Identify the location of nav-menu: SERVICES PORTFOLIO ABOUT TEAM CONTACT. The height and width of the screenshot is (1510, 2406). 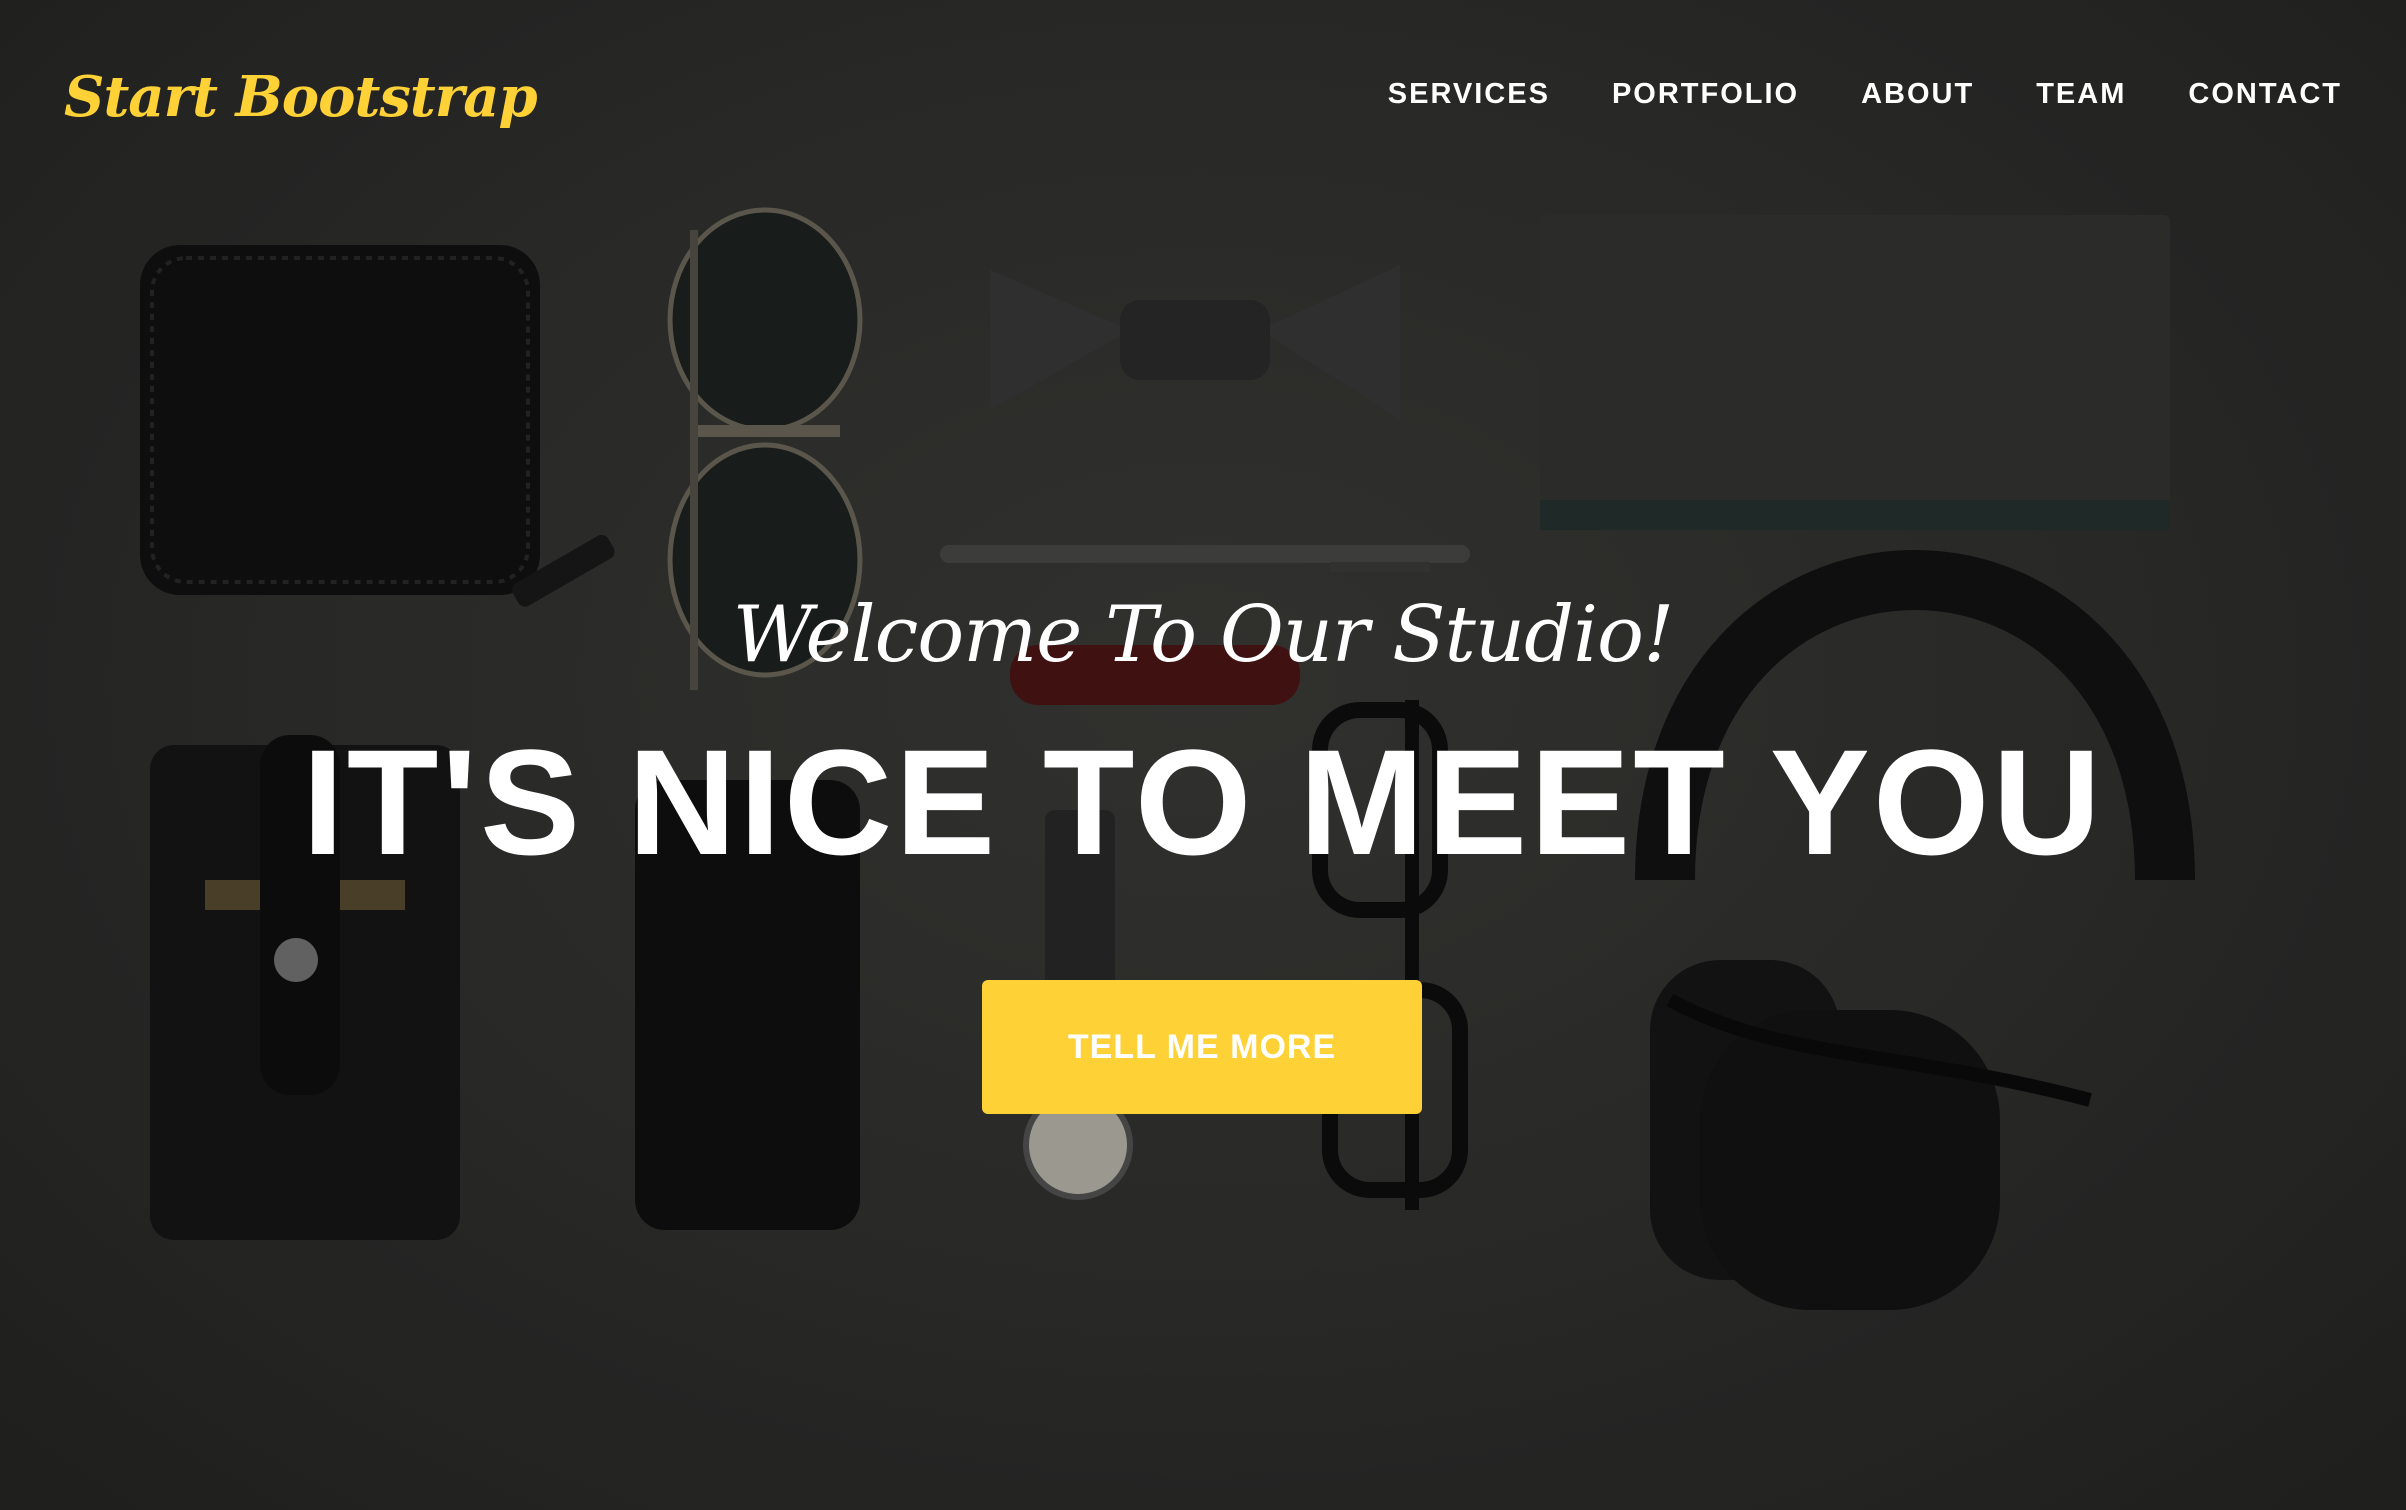
(1834, 94).